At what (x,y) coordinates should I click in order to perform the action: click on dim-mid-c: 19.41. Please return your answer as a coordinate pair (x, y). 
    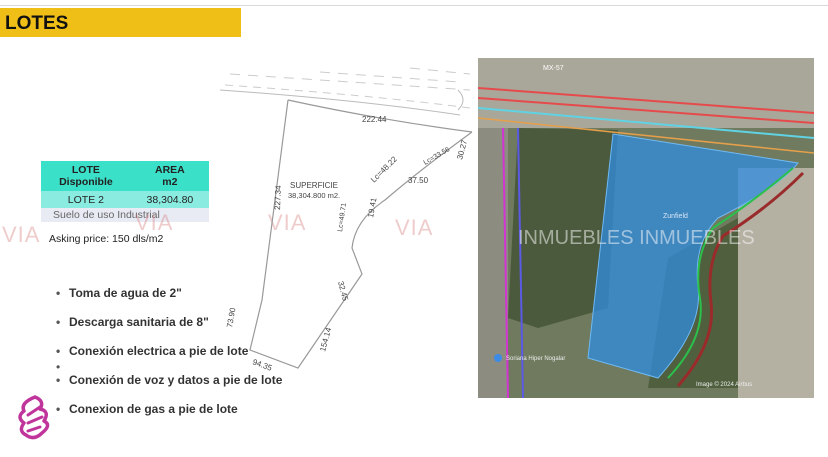
    Looking at the image, I should click on (372, 208).